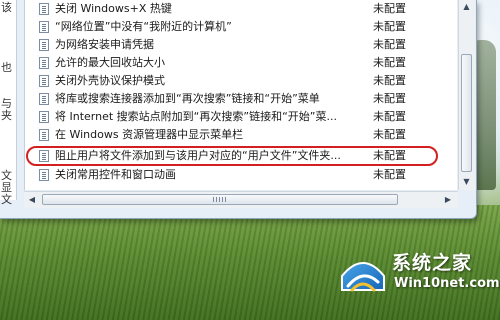 Image resolution: width=500 pixels, height=320 pixels. What do you see at coordinates (187, 98) in the screenshot?
I see `policy-name: 将库或搜索连接器添加到“再次搜索”链接和“开始”菜单` at bounding box center [187, 98].